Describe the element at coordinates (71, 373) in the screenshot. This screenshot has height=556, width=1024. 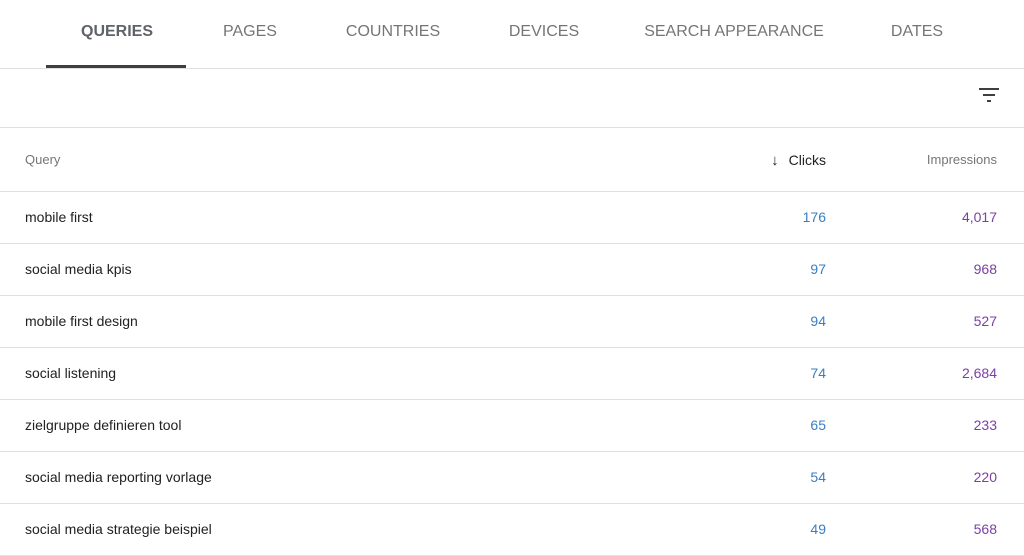
I see `query-cell: social listening` at that location.